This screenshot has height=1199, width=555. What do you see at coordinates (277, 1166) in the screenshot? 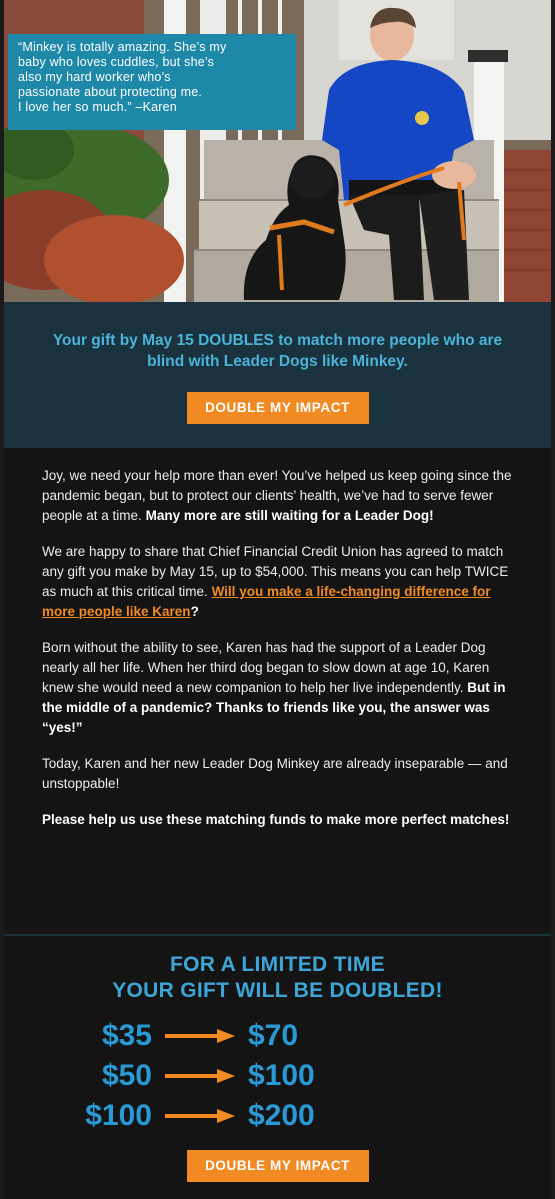
I see `double-my-impact-button-bottom: DOUBLE MY IMPACT` at bounding box center [277, 1166].